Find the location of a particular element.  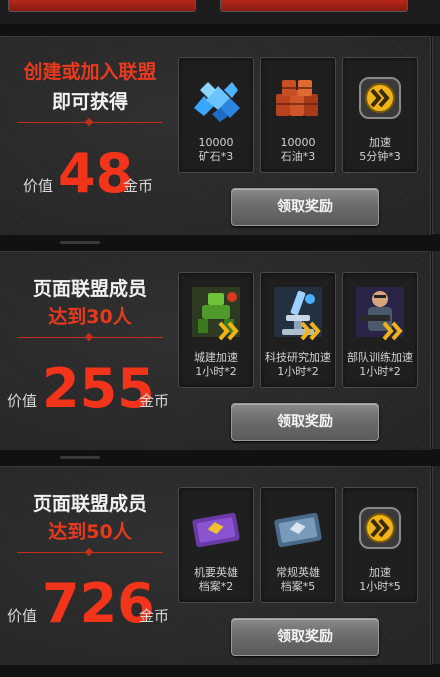

value-number: 48 is located at coordinates (96, 173).